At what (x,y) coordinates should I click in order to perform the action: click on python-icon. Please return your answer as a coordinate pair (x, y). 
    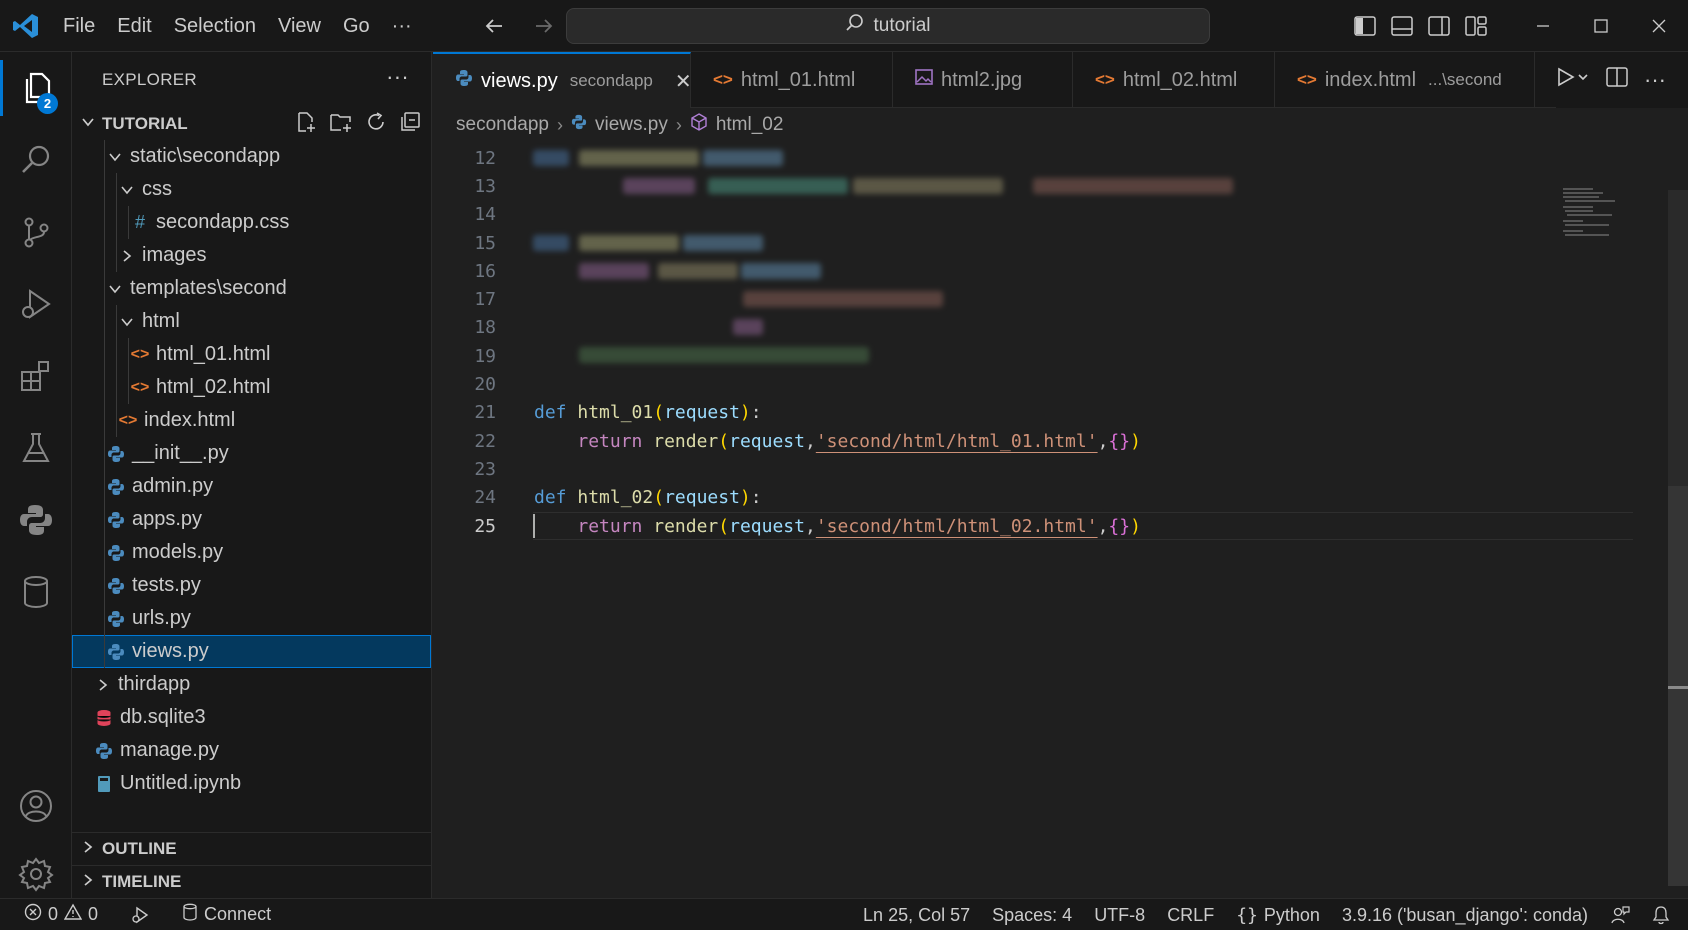
    Looking at the image, I should click on (36, 520).